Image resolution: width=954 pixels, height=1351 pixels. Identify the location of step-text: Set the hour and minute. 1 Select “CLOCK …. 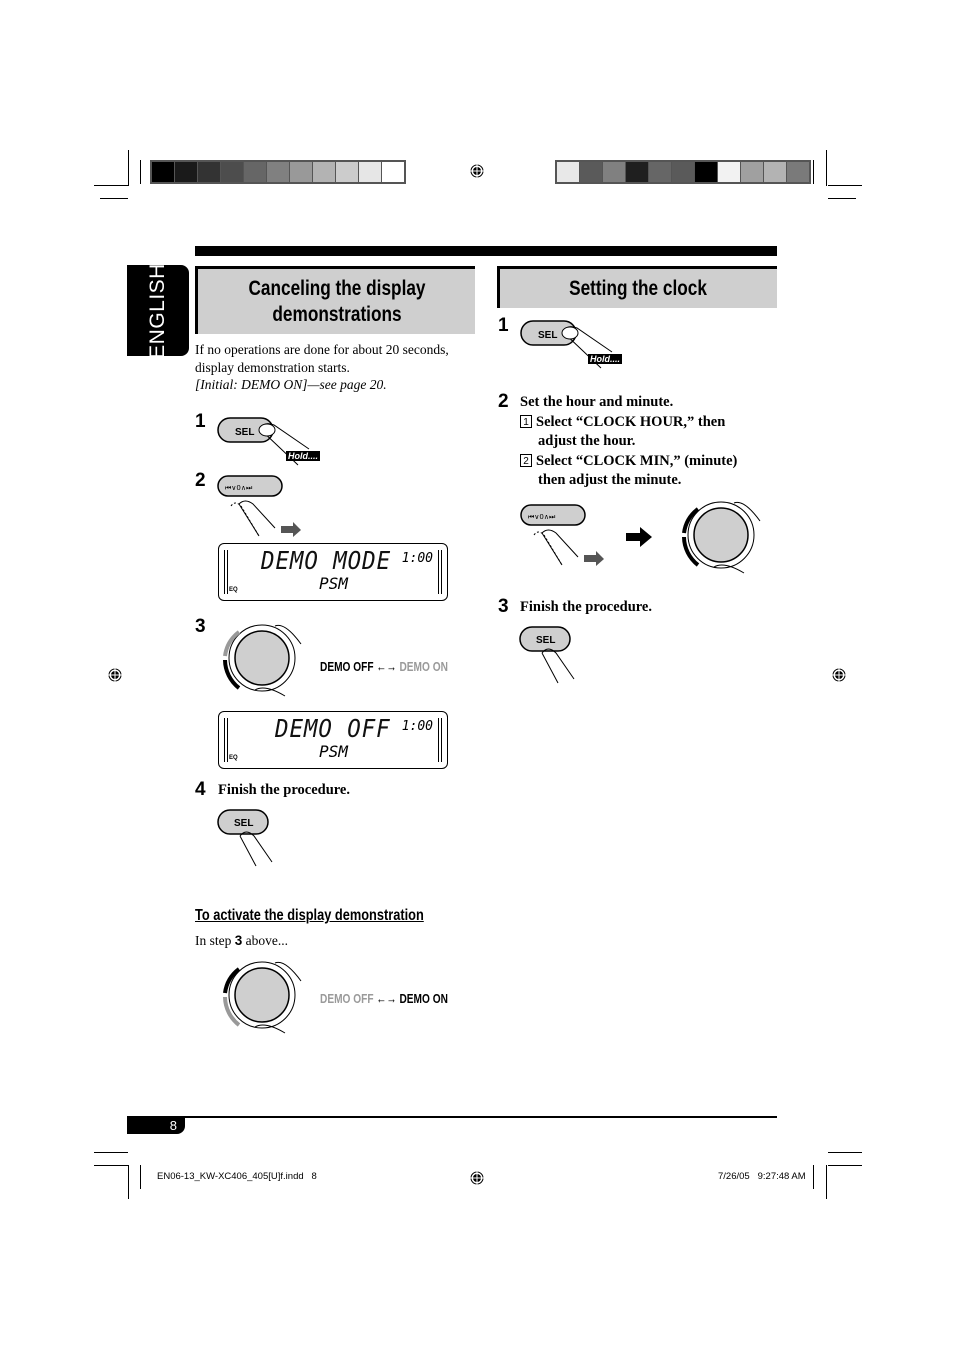
(629, 441).